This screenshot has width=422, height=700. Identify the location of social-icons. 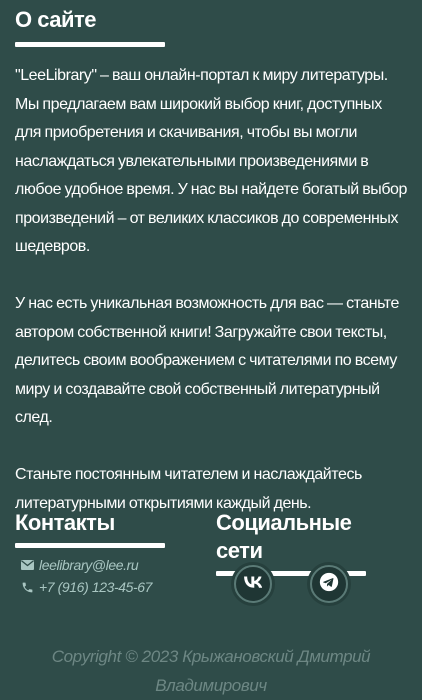
(310, 584).